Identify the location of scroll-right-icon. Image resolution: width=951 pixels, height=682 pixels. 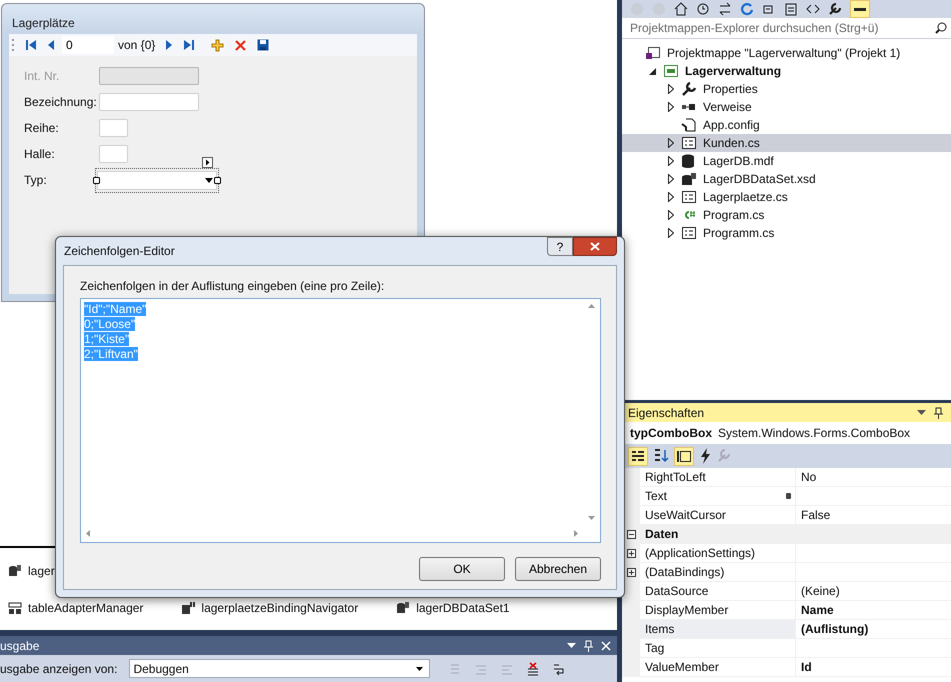
(576, 533).